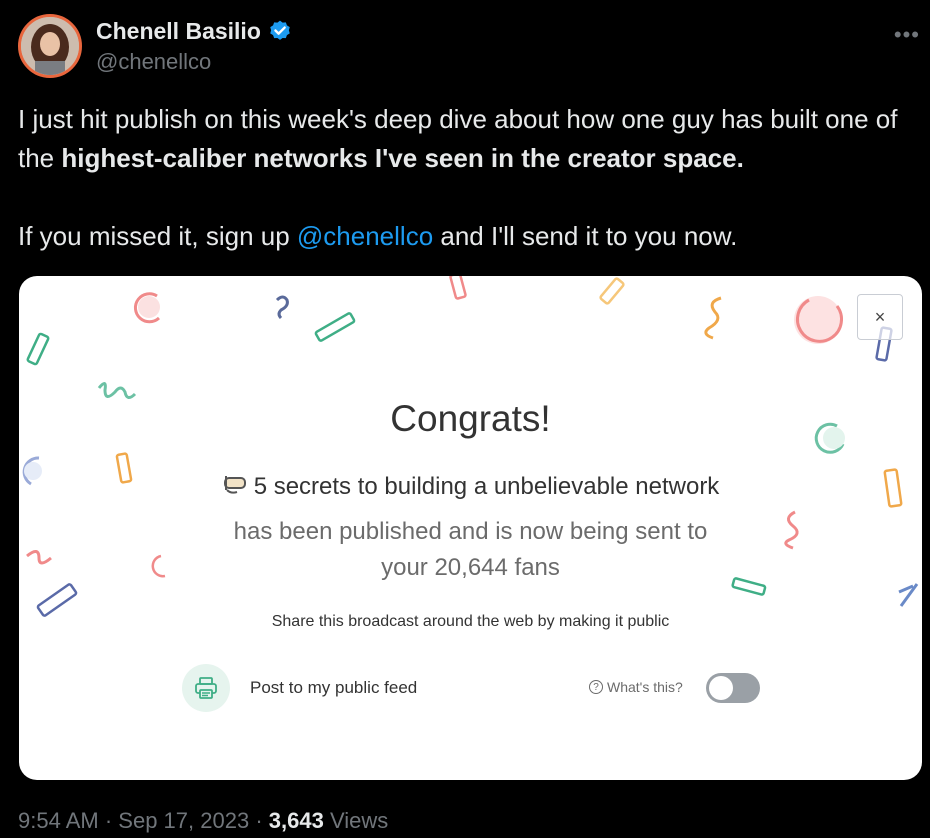 This screenshot has width=930, height=838. I want to click on tweet-meta: 9:54 AM · Sep 17, 2023 · 3,643 Views, so click(203, 820).